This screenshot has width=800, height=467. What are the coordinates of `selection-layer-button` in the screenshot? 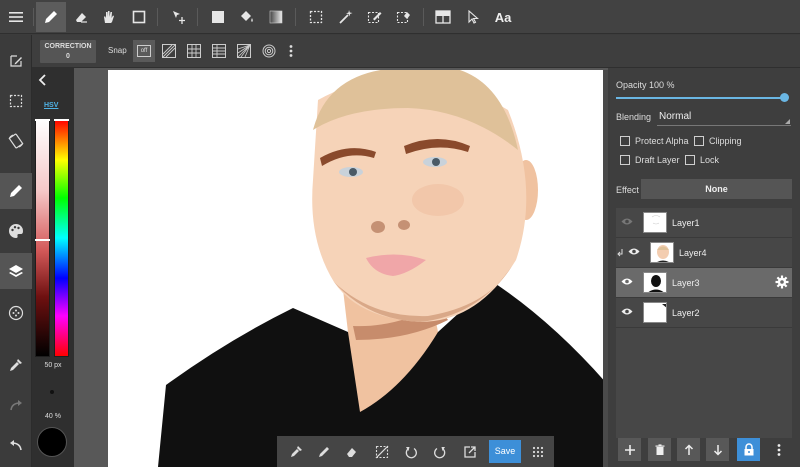 It's located at (16, 101).